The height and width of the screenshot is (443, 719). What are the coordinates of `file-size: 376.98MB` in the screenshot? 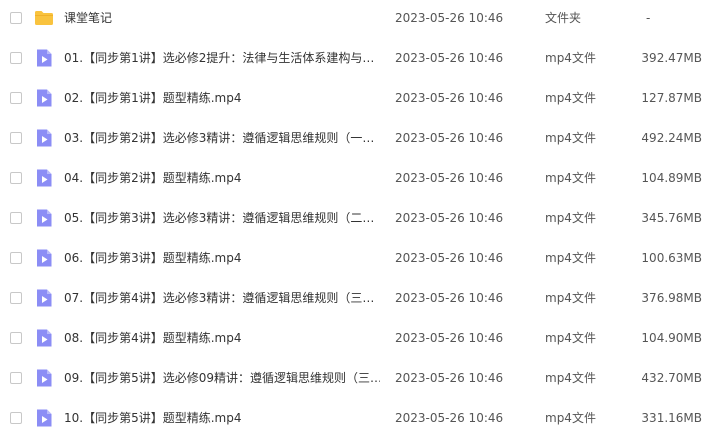 It's located at (671, 298).